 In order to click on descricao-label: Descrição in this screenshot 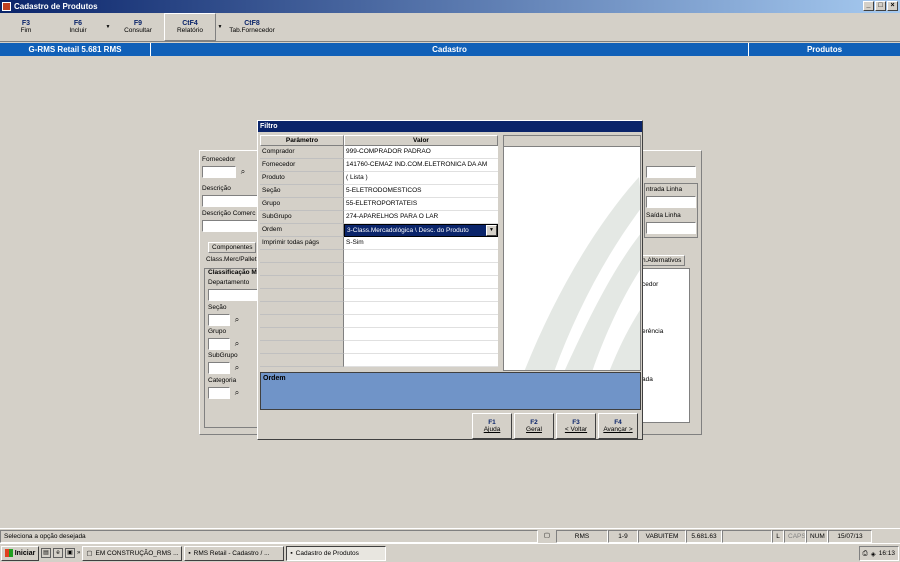, I will do `click(216, 188)`.